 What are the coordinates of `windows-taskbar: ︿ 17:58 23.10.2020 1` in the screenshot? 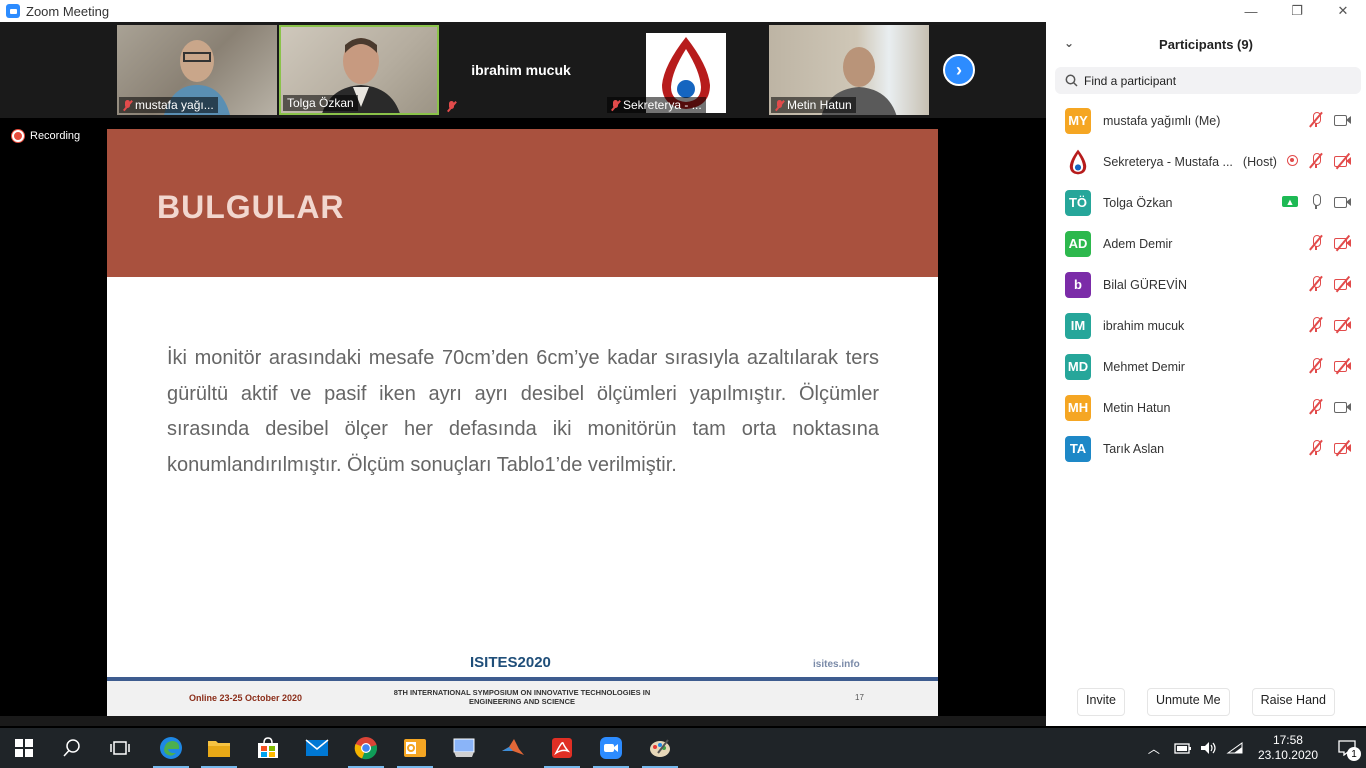 It's located at (683, 748).